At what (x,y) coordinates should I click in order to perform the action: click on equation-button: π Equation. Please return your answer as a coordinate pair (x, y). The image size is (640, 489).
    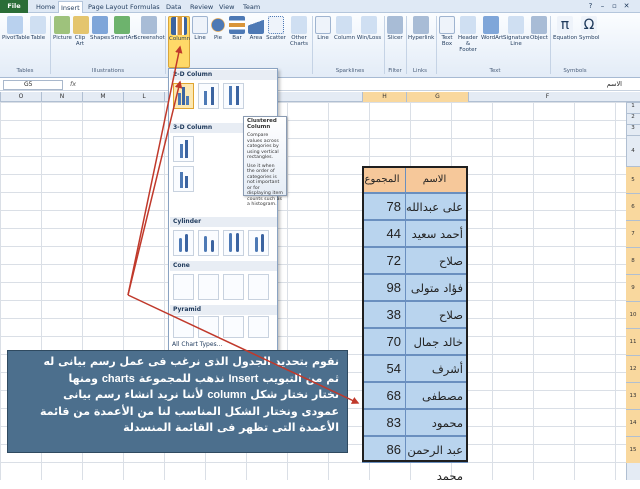
    Looking at the image, I should click on (565, 28).